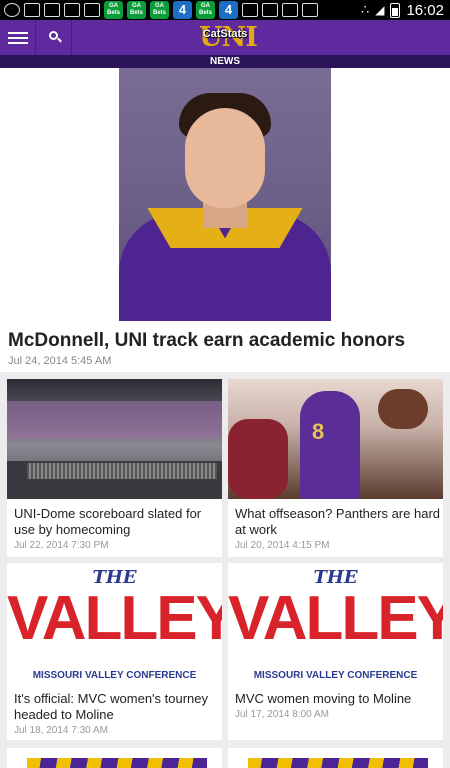 This screenshot has width=450, height=768. What do you see at coordinates (61, 730) in the screenshot?
I see `article-date: Jul 18, 2014 7:30 AM` at bounding box center [61, 730].